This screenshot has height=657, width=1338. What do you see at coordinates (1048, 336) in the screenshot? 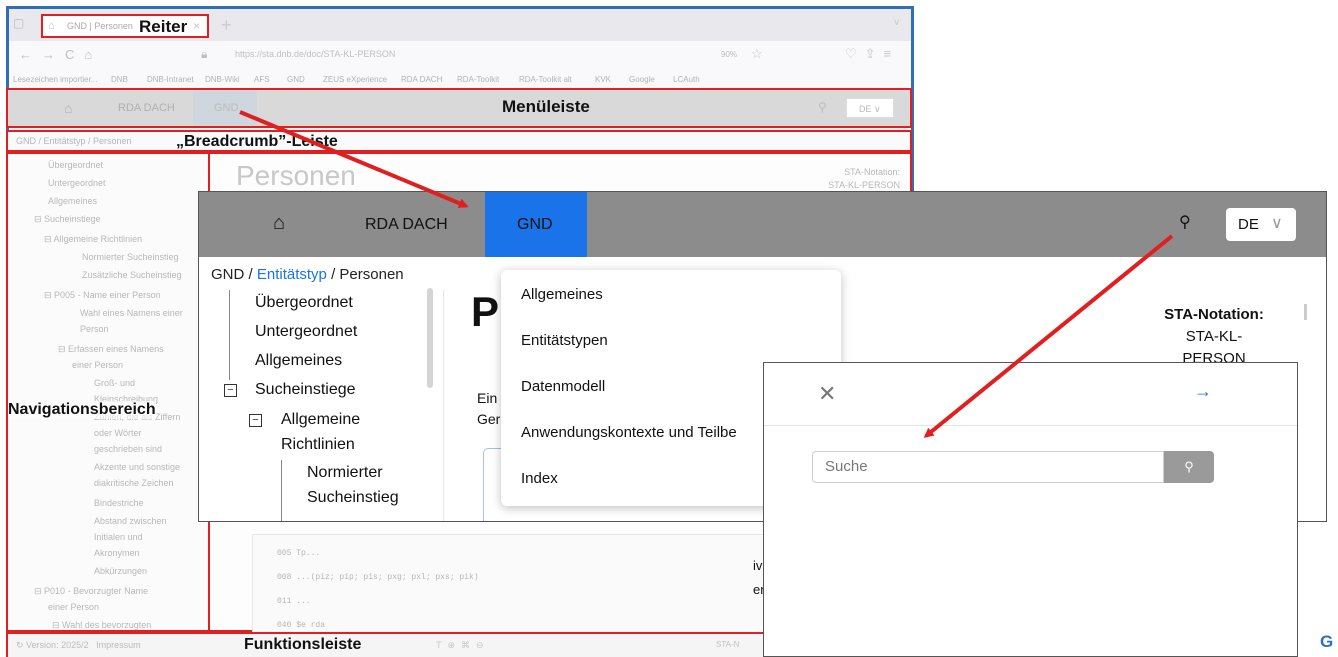
I see `arrow-to-search` at bounding box center [1048, 336].